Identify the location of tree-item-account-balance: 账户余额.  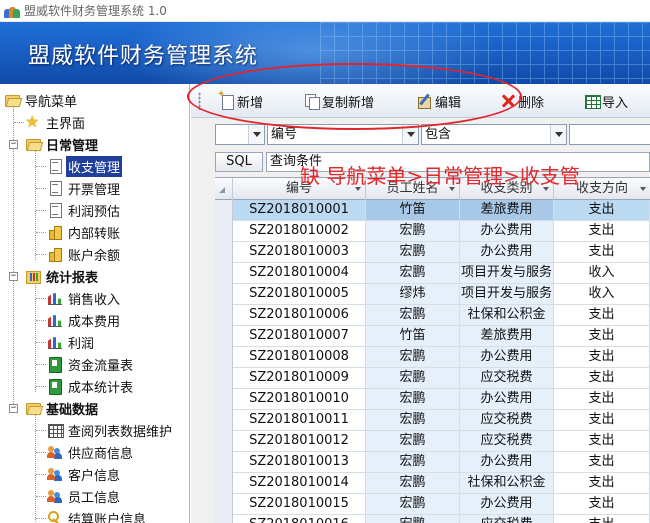
(84, 254).